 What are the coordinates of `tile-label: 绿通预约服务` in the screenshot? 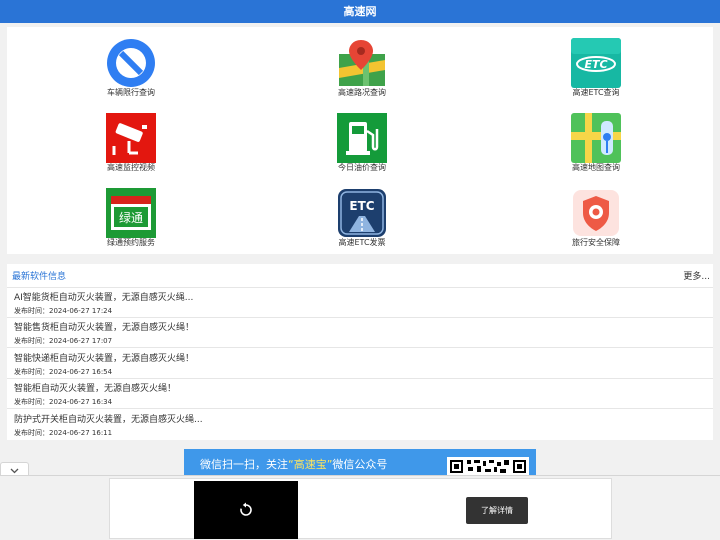 It's located at (131, 242).